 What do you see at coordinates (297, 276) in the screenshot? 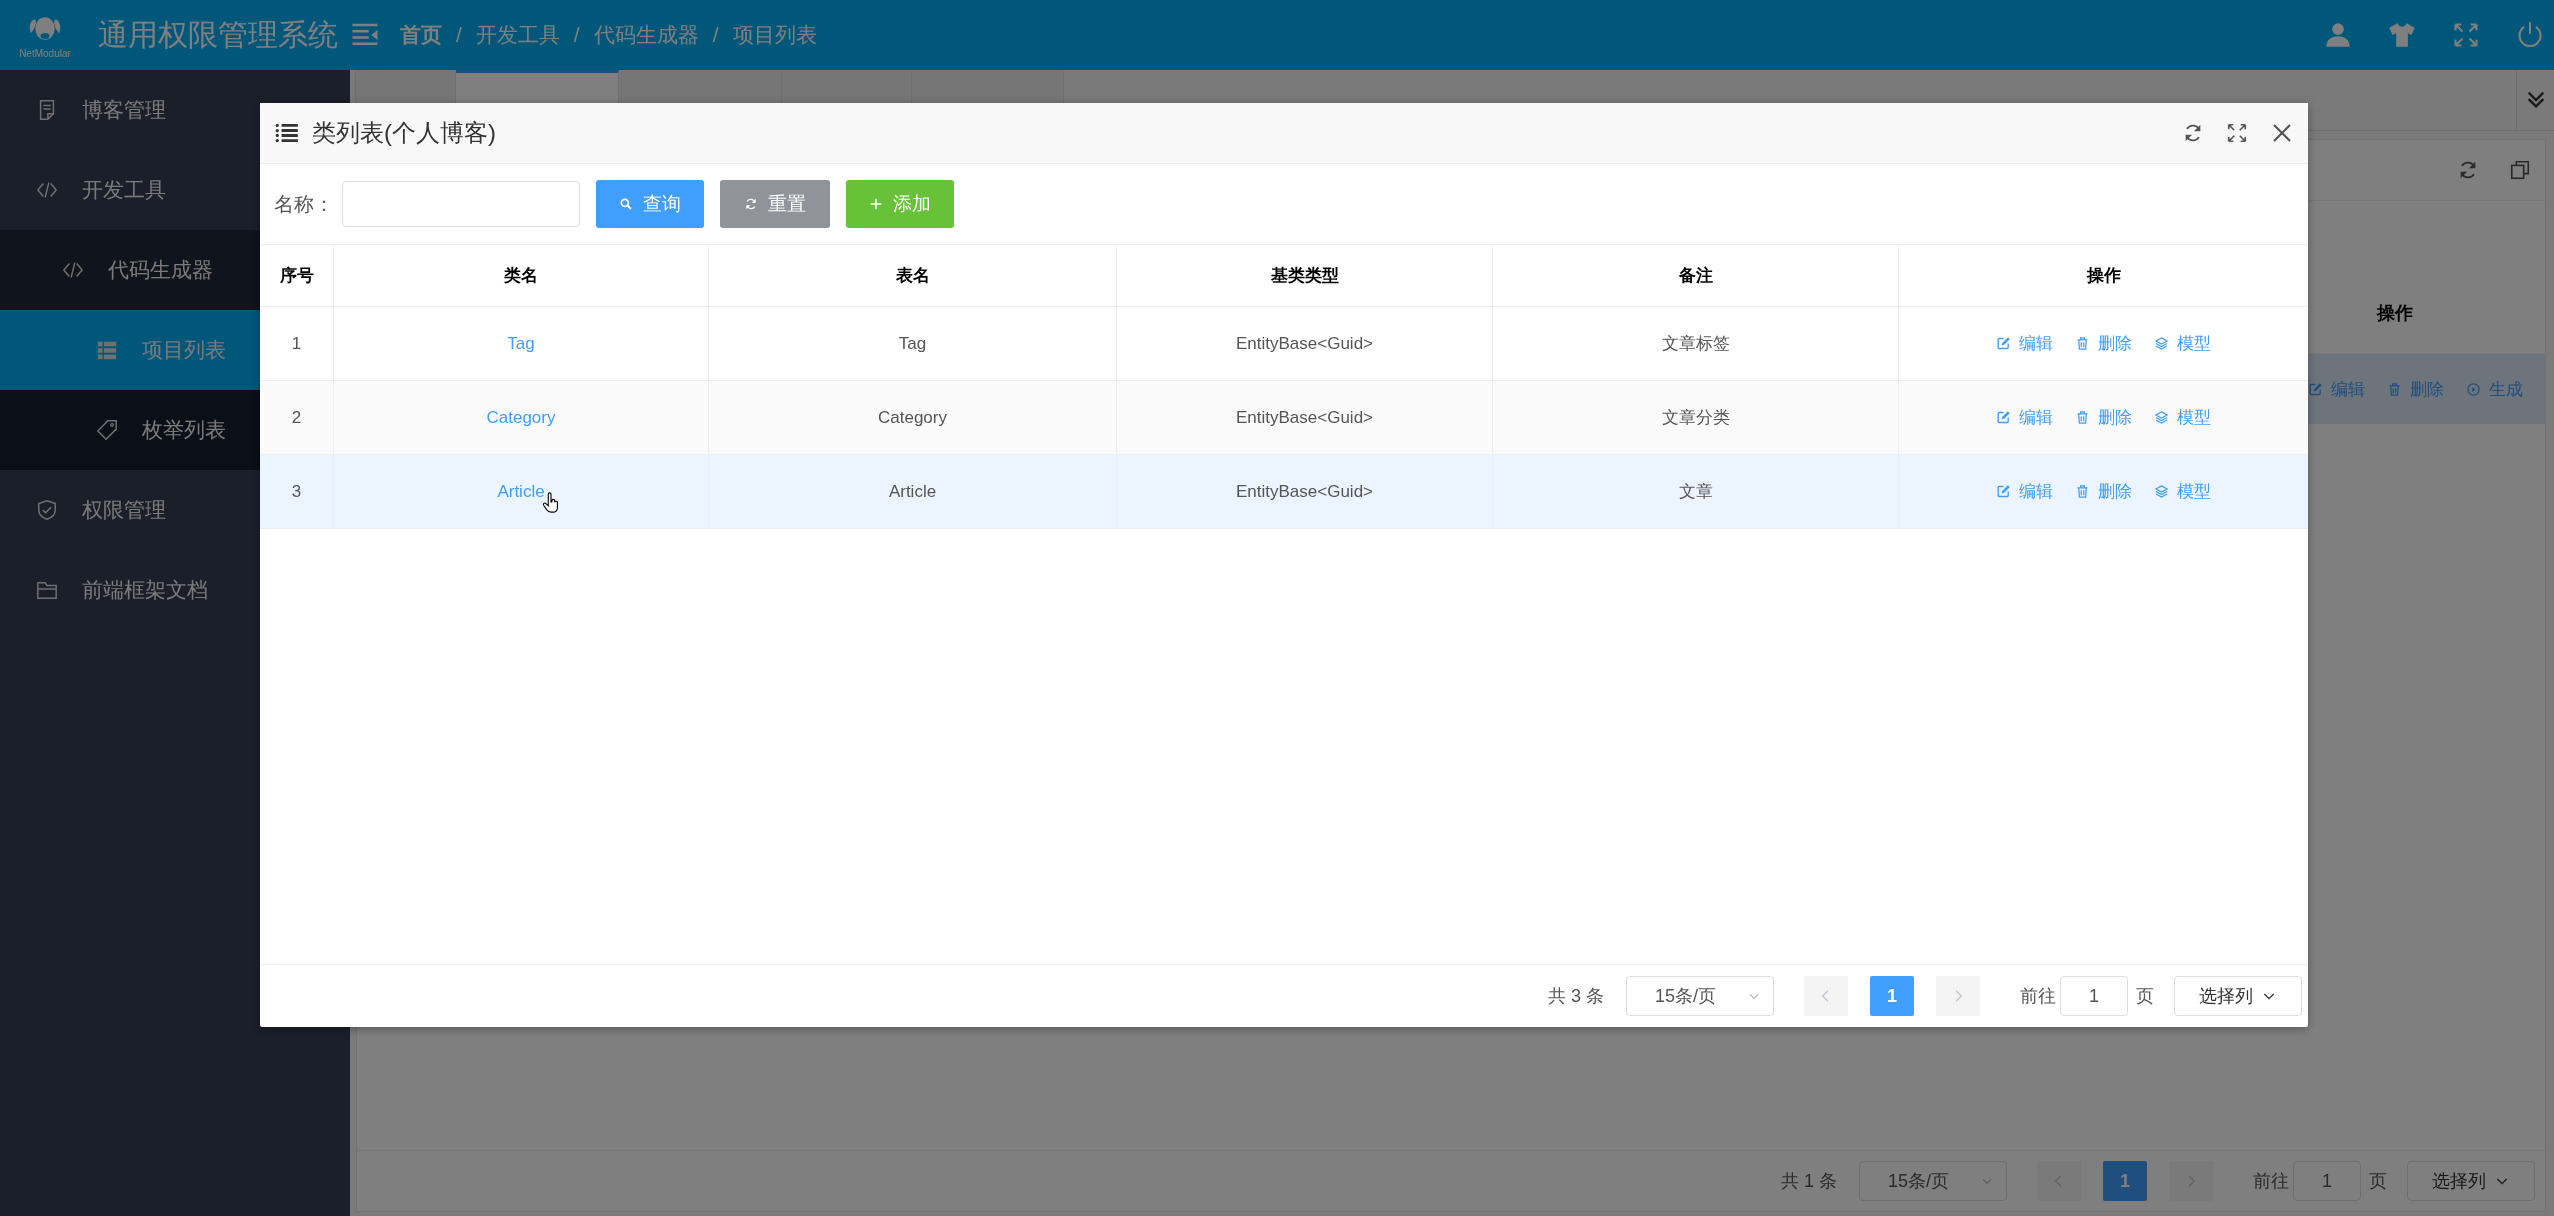
I see `column-header: 序号` at bounding box center [297, 276].